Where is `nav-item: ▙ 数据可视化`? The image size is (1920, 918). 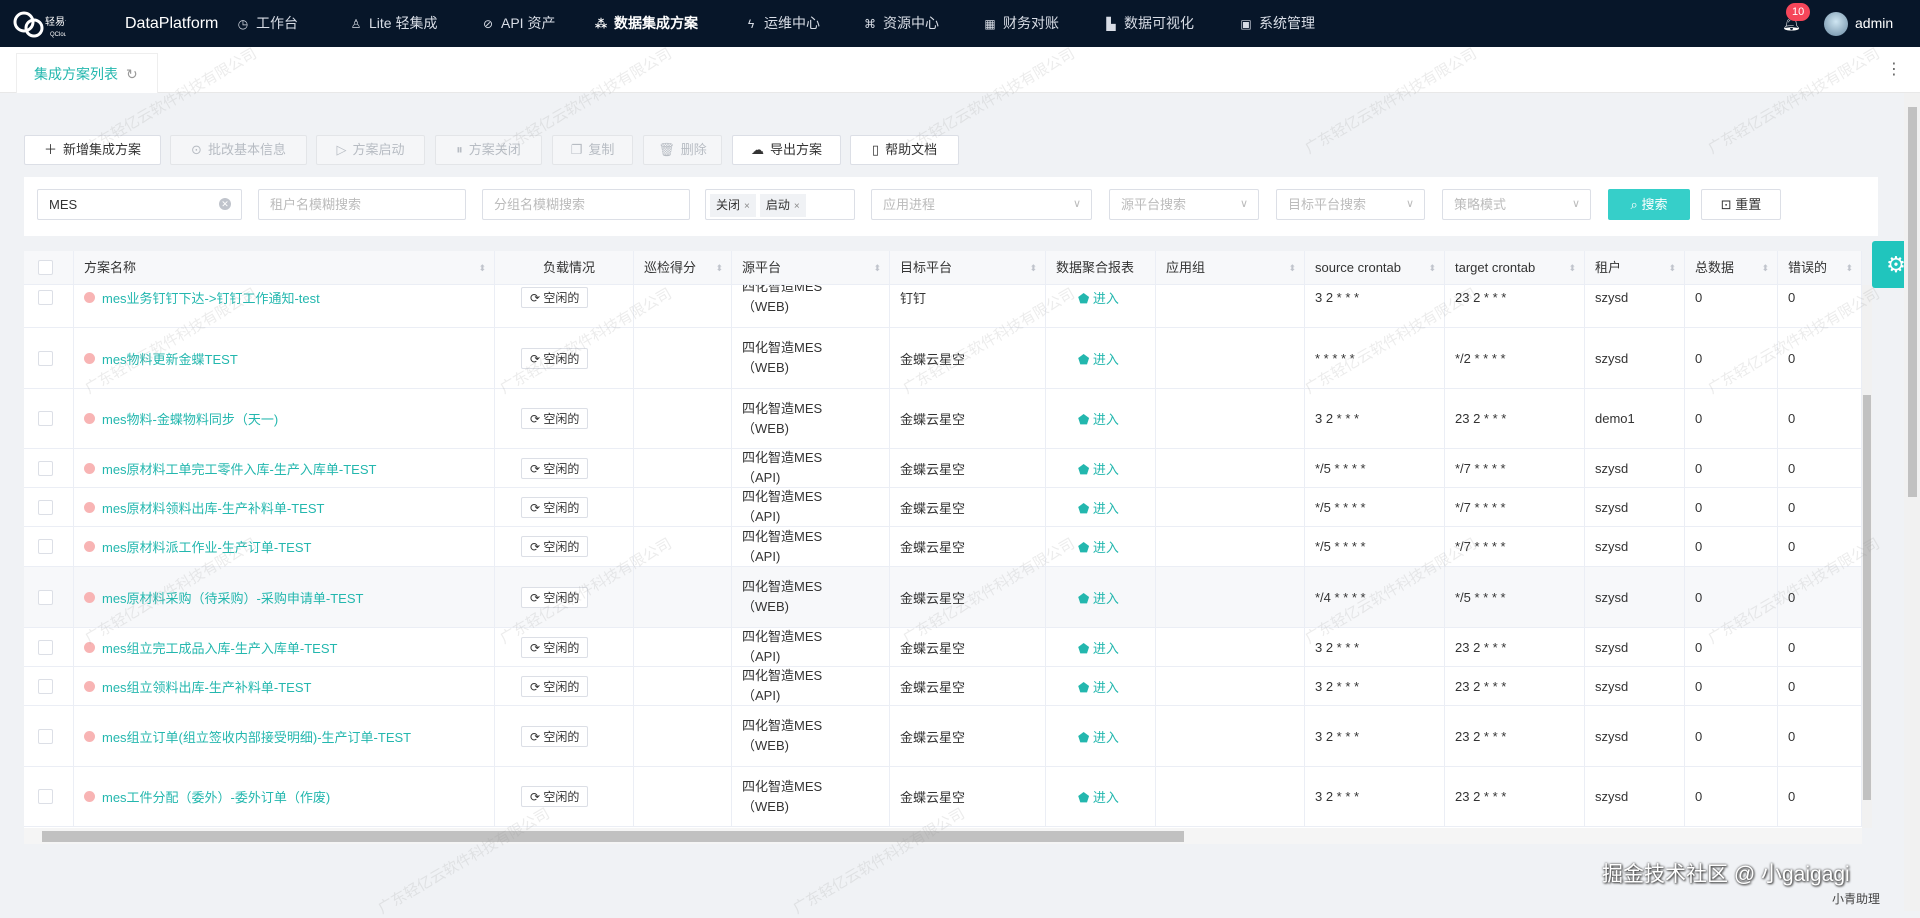
nav-item: ▙ 数据可视化 is located at coordinates (1149, 23).